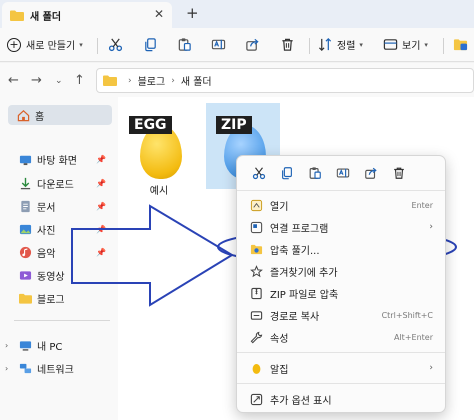  What do you see at coordinates (341, 227) in the screenshot?
I see `menu-item-open-with: 연결 프로그램 ›` at bounding box center [341, 227].